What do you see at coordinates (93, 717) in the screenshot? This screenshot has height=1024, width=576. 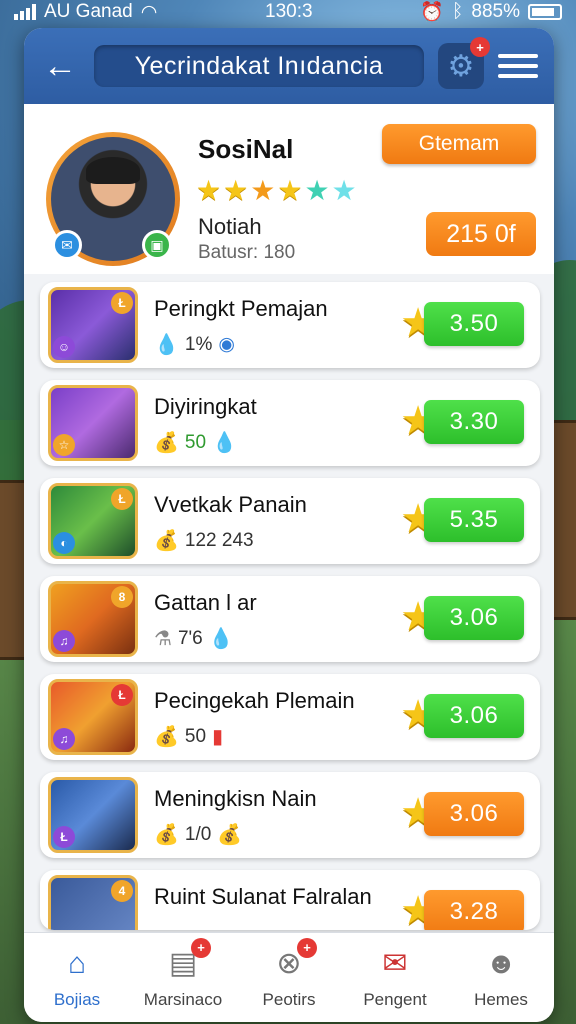 I see `game-thumbnail: Ł ♫` at bounding box center [93, 717].